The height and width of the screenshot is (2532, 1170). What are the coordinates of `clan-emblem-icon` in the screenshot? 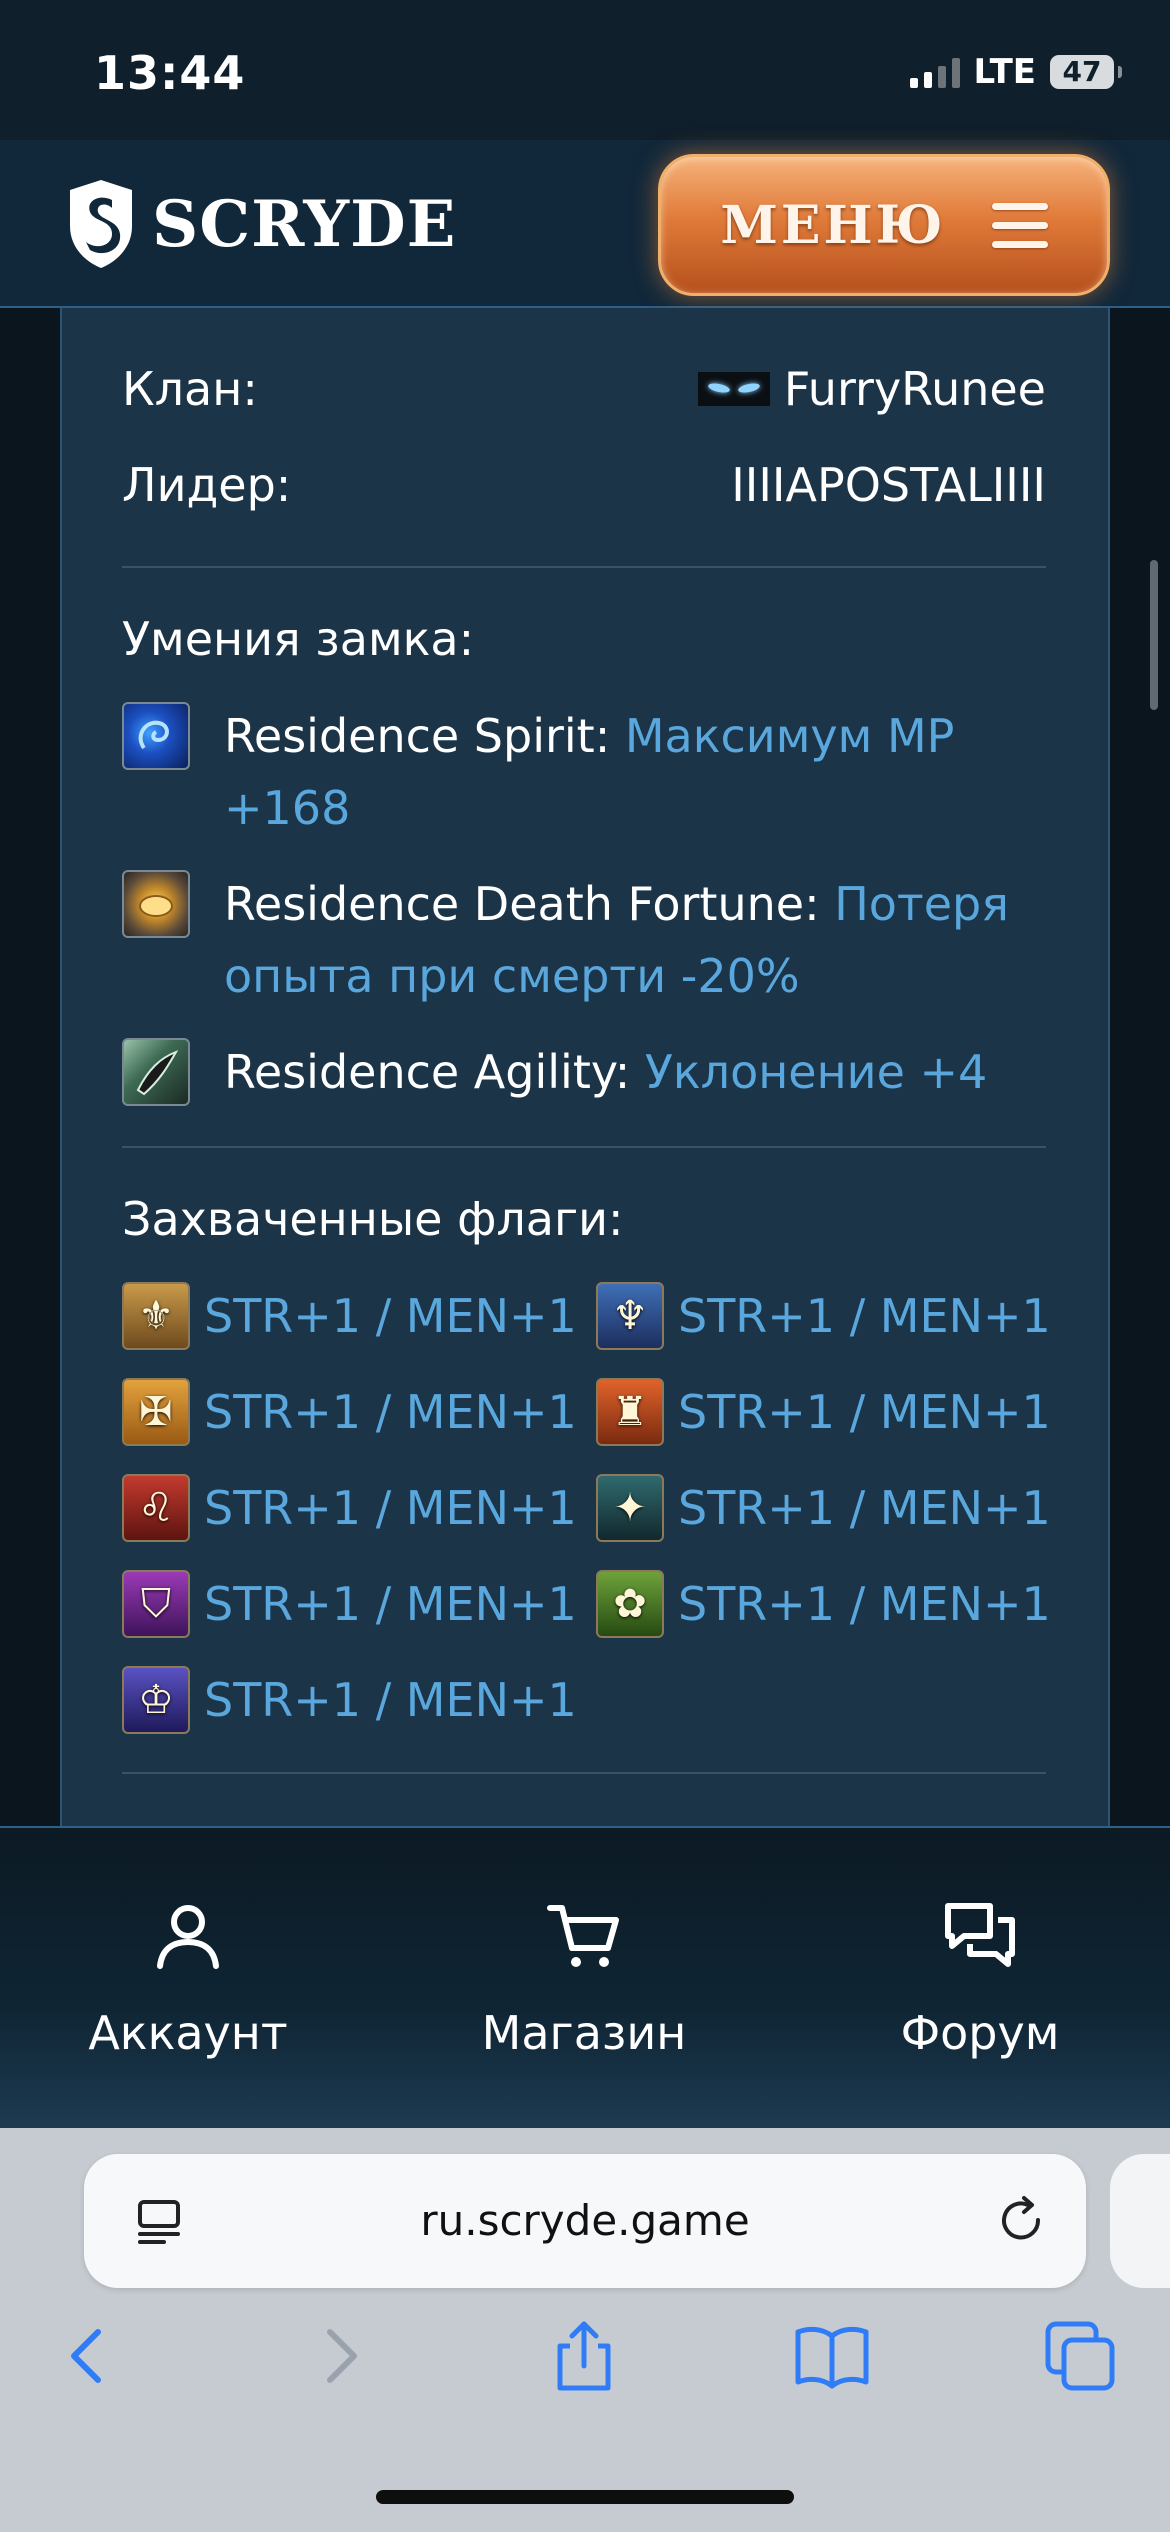 It's located at (733, 389).